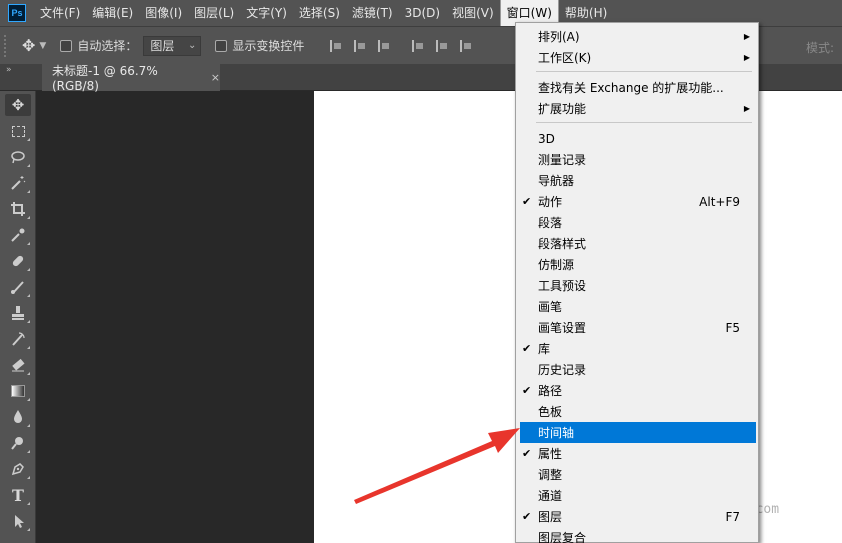 The image size is (842, 543). I want to click on menu-view: 视图(V), so click(473, 13).